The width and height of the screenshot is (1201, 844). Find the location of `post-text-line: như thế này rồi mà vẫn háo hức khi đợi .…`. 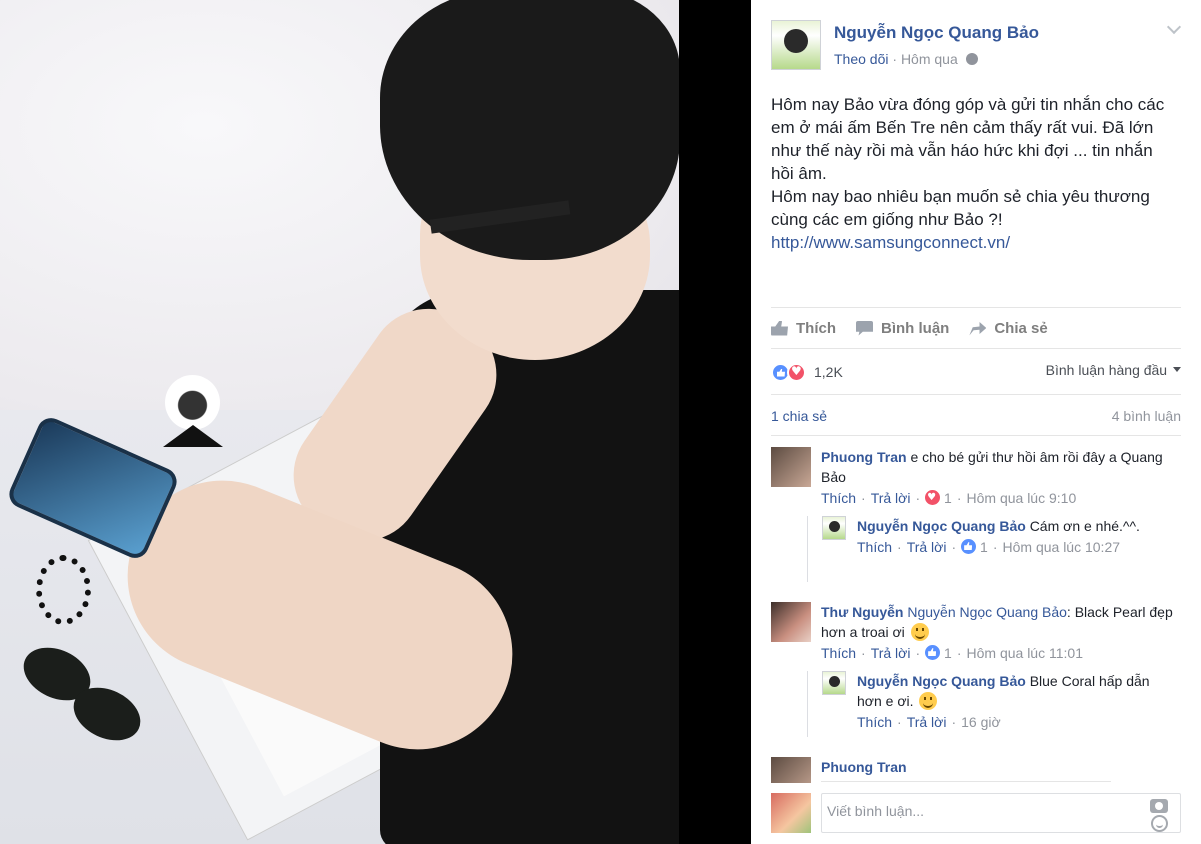

post-text-line: như thế này rồi mà vẫn háo hức khi đợi .… is located at coordinates (962, 150).